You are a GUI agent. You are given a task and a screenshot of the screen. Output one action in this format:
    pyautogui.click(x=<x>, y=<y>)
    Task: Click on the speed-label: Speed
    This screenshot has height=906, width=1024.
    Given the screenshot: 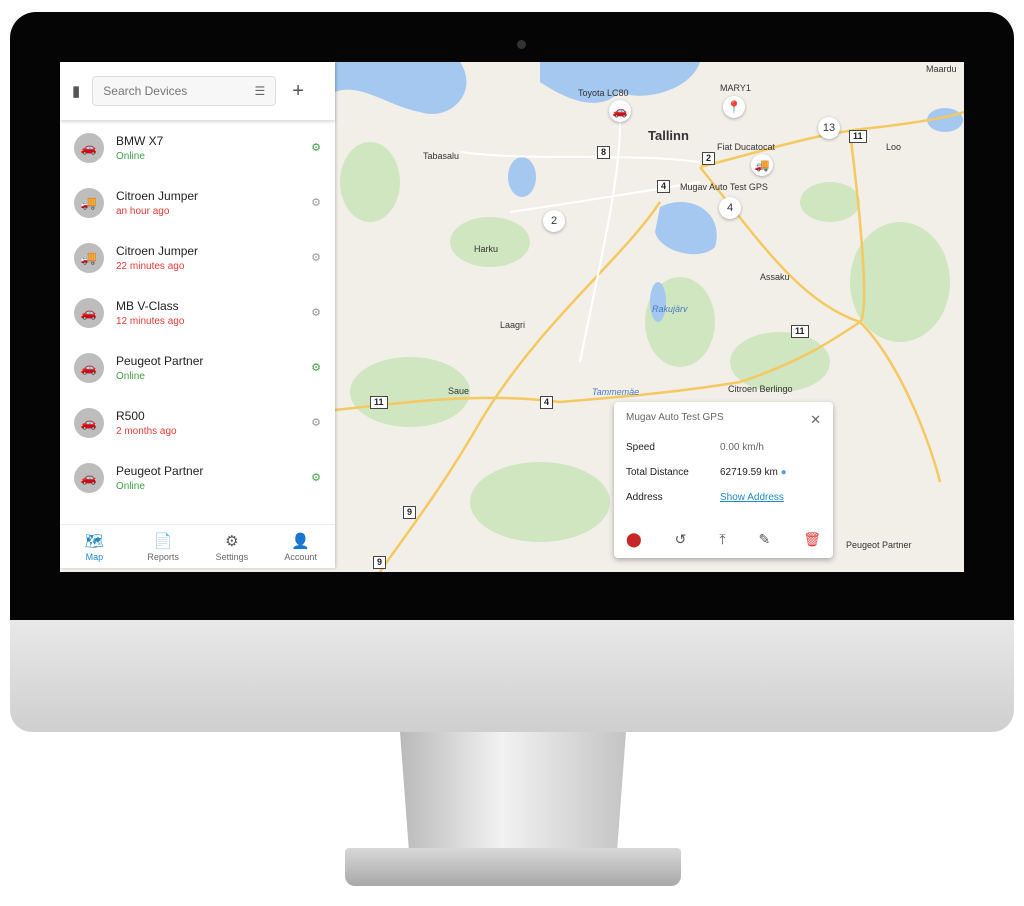 What is the action you would take?
    pyautogui.click(x=640, y=447)
    